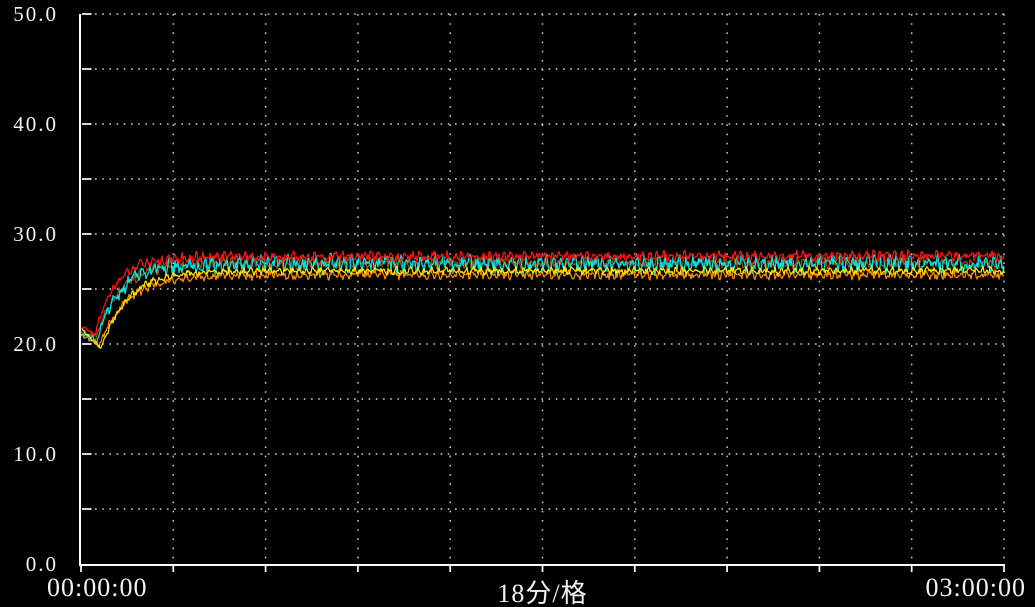  Describe the element at coordinates (35, 14) in the screenshot. I see `y-axis-tick-label: 50.0` at that location.